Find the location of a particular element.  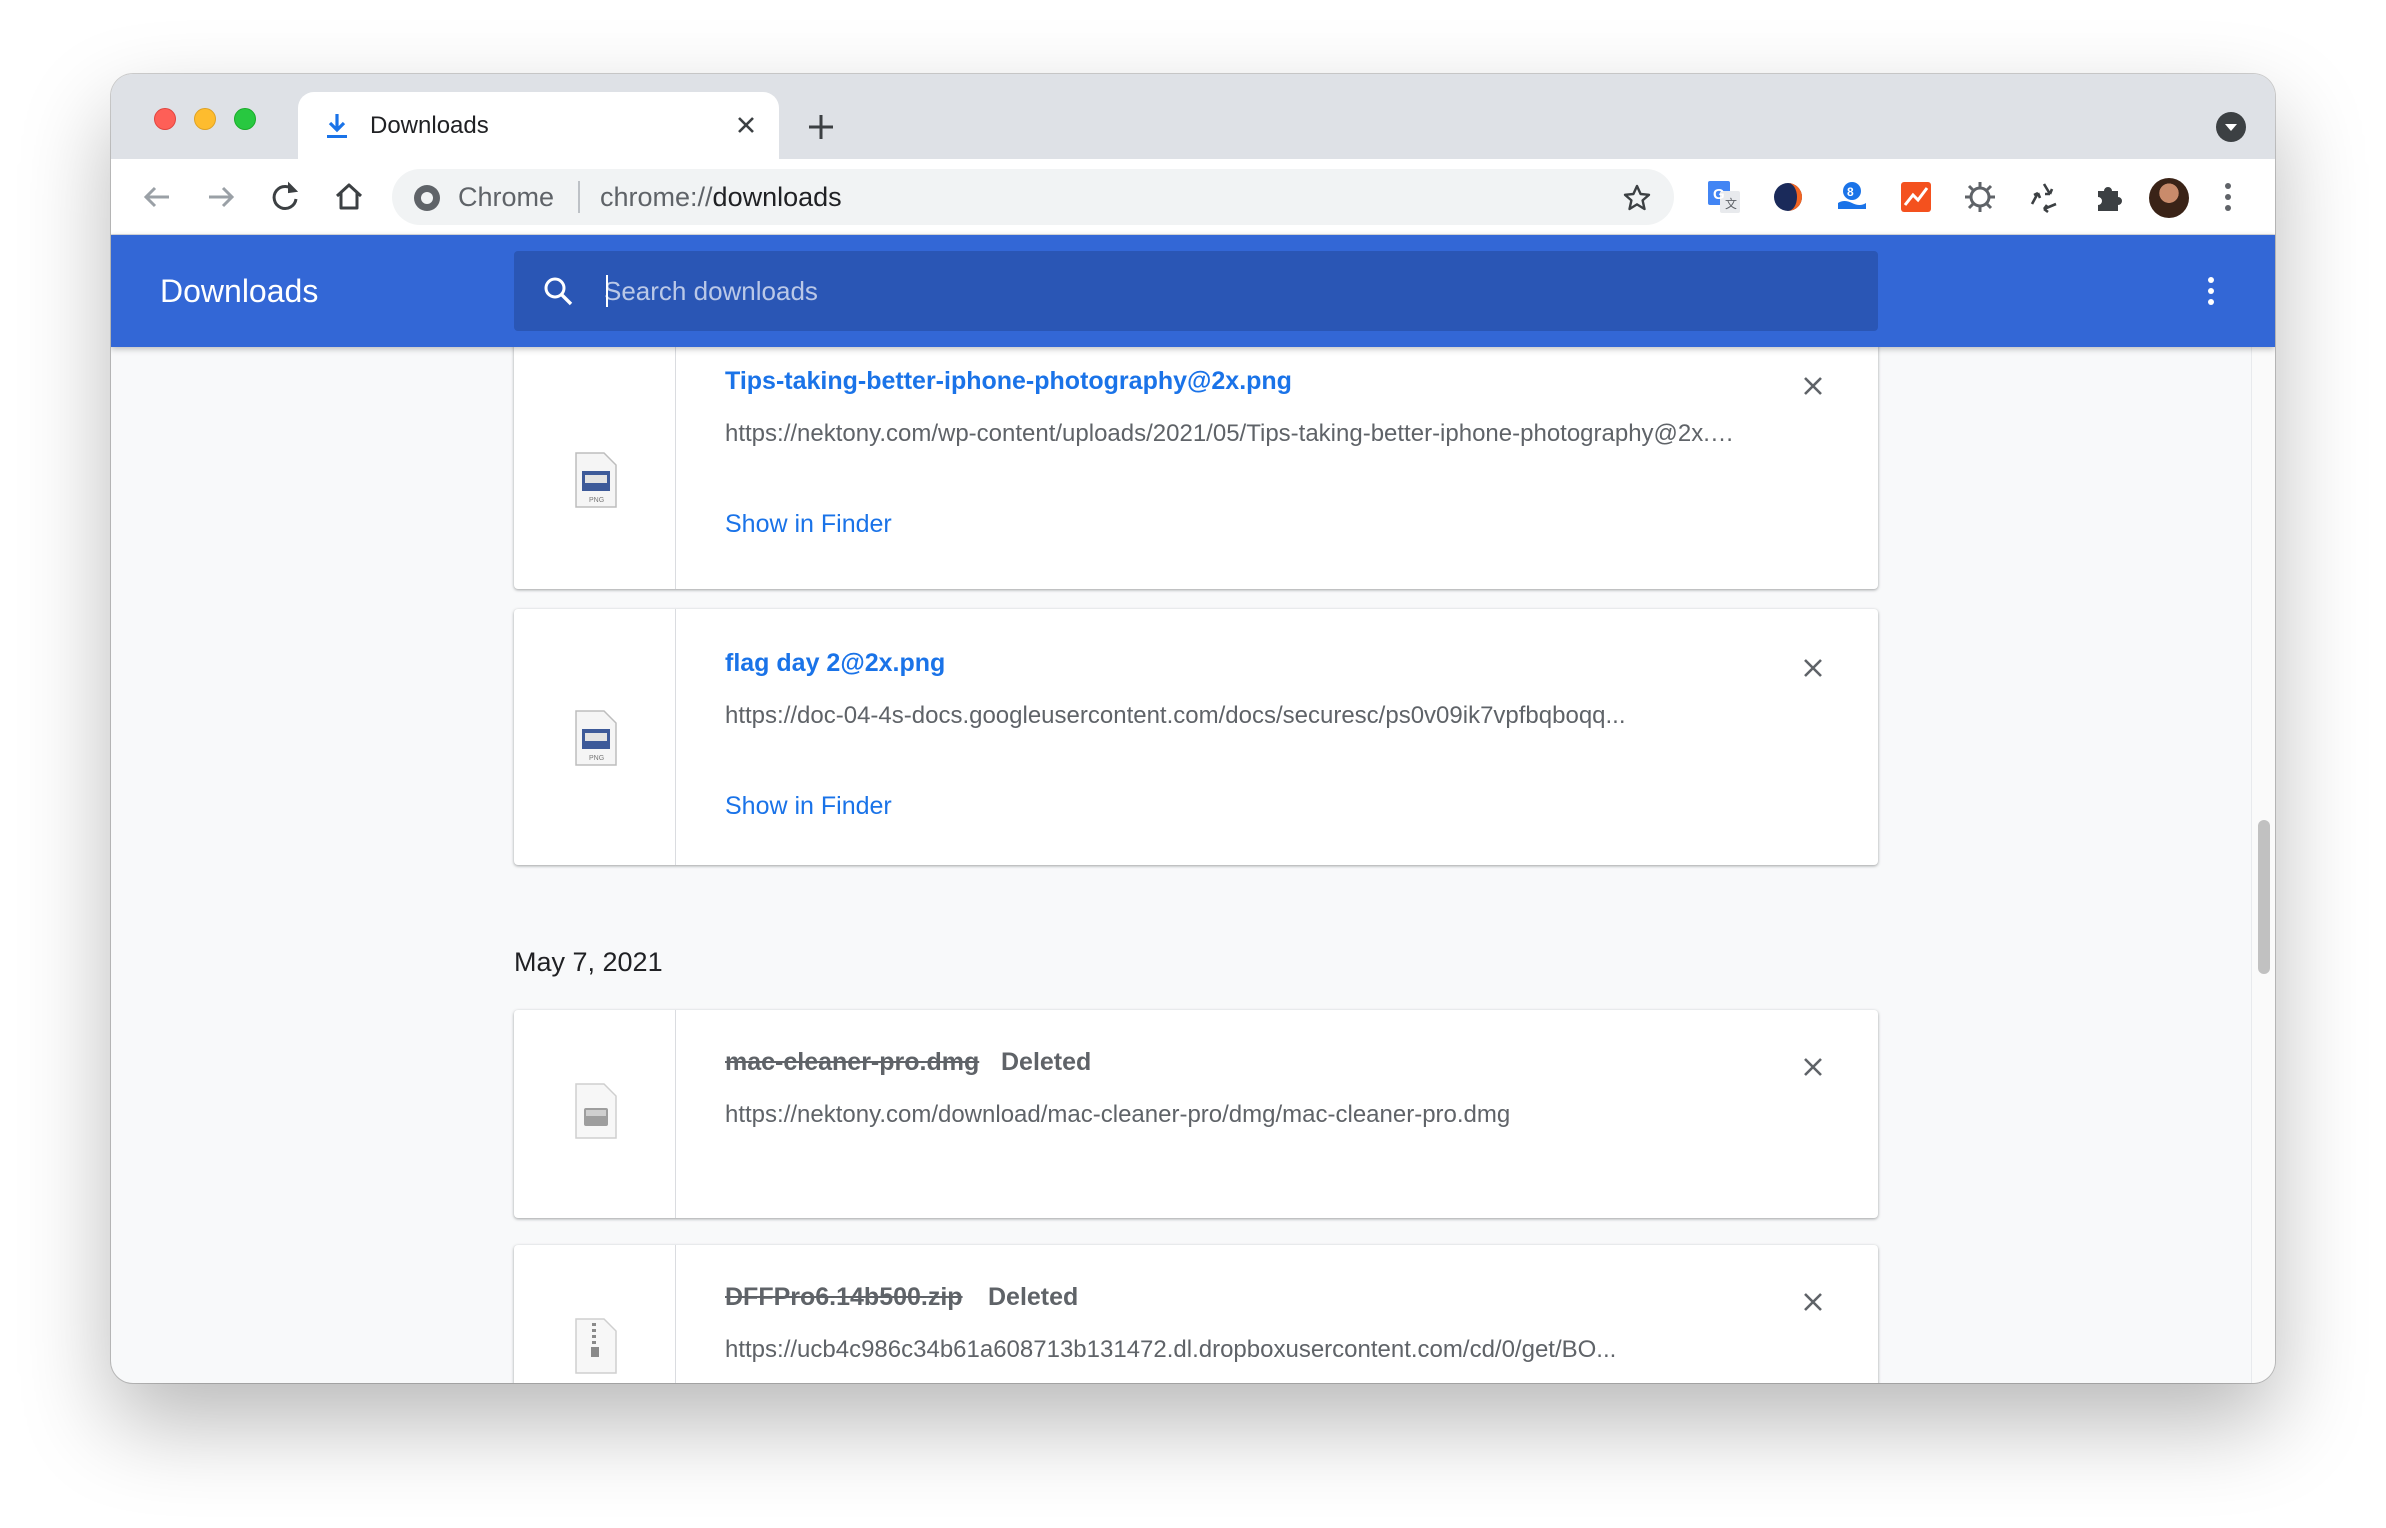

back-arrow-icon is located at coordinates (157, 197).